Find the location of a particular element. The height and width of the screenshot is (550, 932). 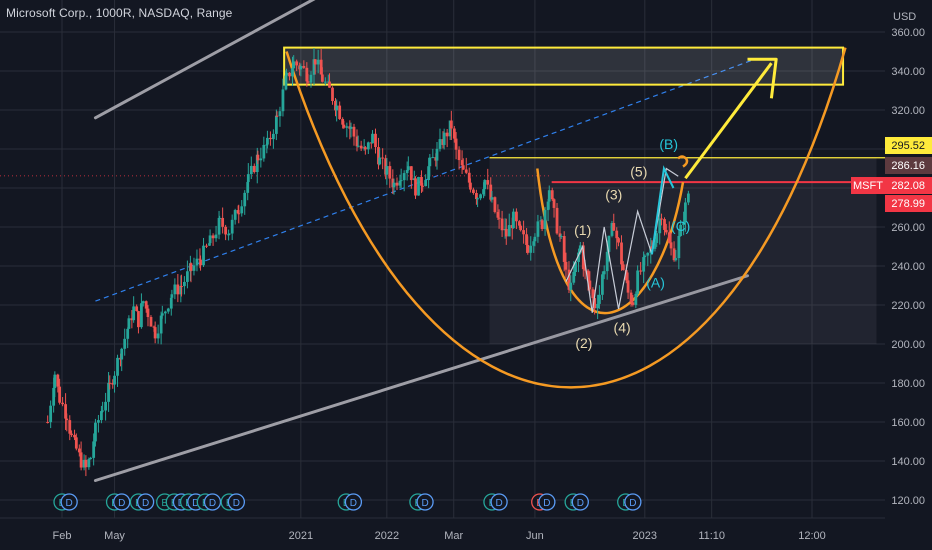

x-tick-label: 2023 is located at coordinates (645, 536).